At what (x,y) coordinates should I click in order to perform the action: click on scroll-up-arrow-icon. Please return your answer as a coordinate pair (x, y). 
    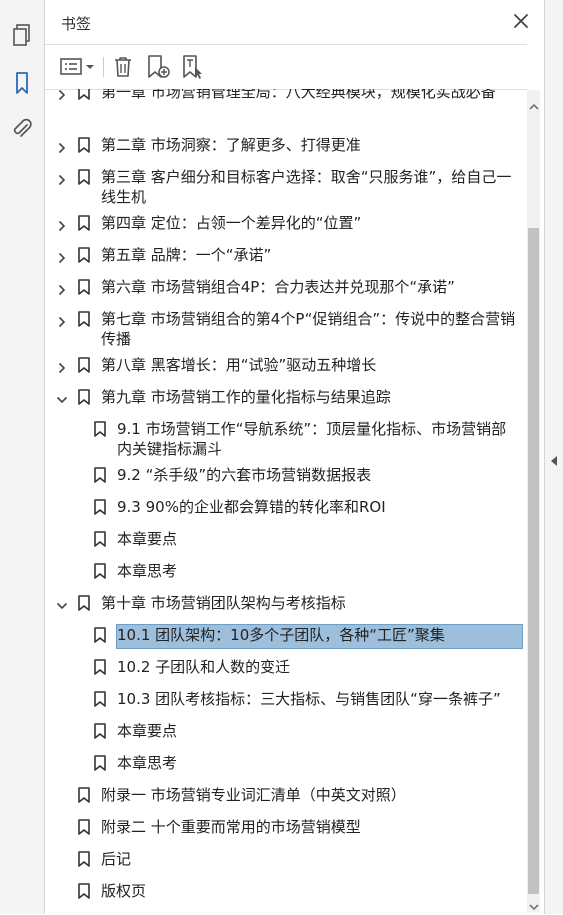
    Looking at the image, I should click on (534, 105).